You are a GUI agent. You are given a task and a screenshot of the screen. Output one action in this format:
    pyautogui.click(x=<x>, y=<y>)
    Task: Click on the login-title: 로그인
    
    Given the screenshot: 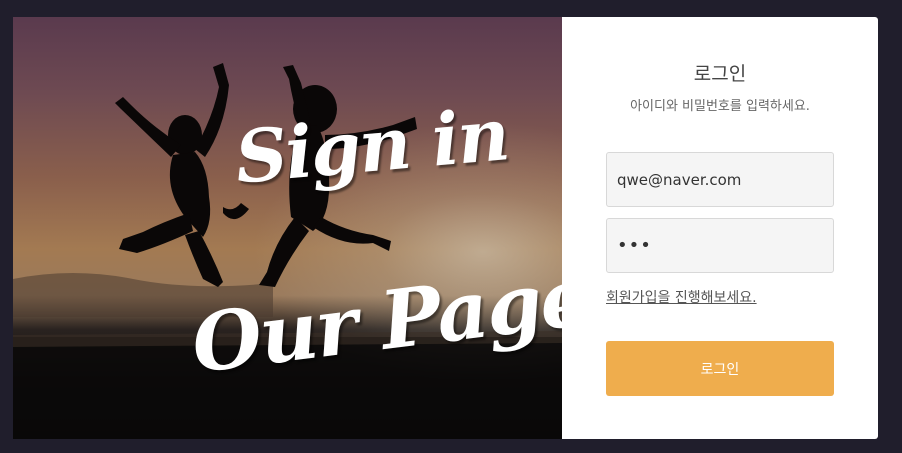 What is the action you would take?
    pyautogui.click(x=720, y=74)
    